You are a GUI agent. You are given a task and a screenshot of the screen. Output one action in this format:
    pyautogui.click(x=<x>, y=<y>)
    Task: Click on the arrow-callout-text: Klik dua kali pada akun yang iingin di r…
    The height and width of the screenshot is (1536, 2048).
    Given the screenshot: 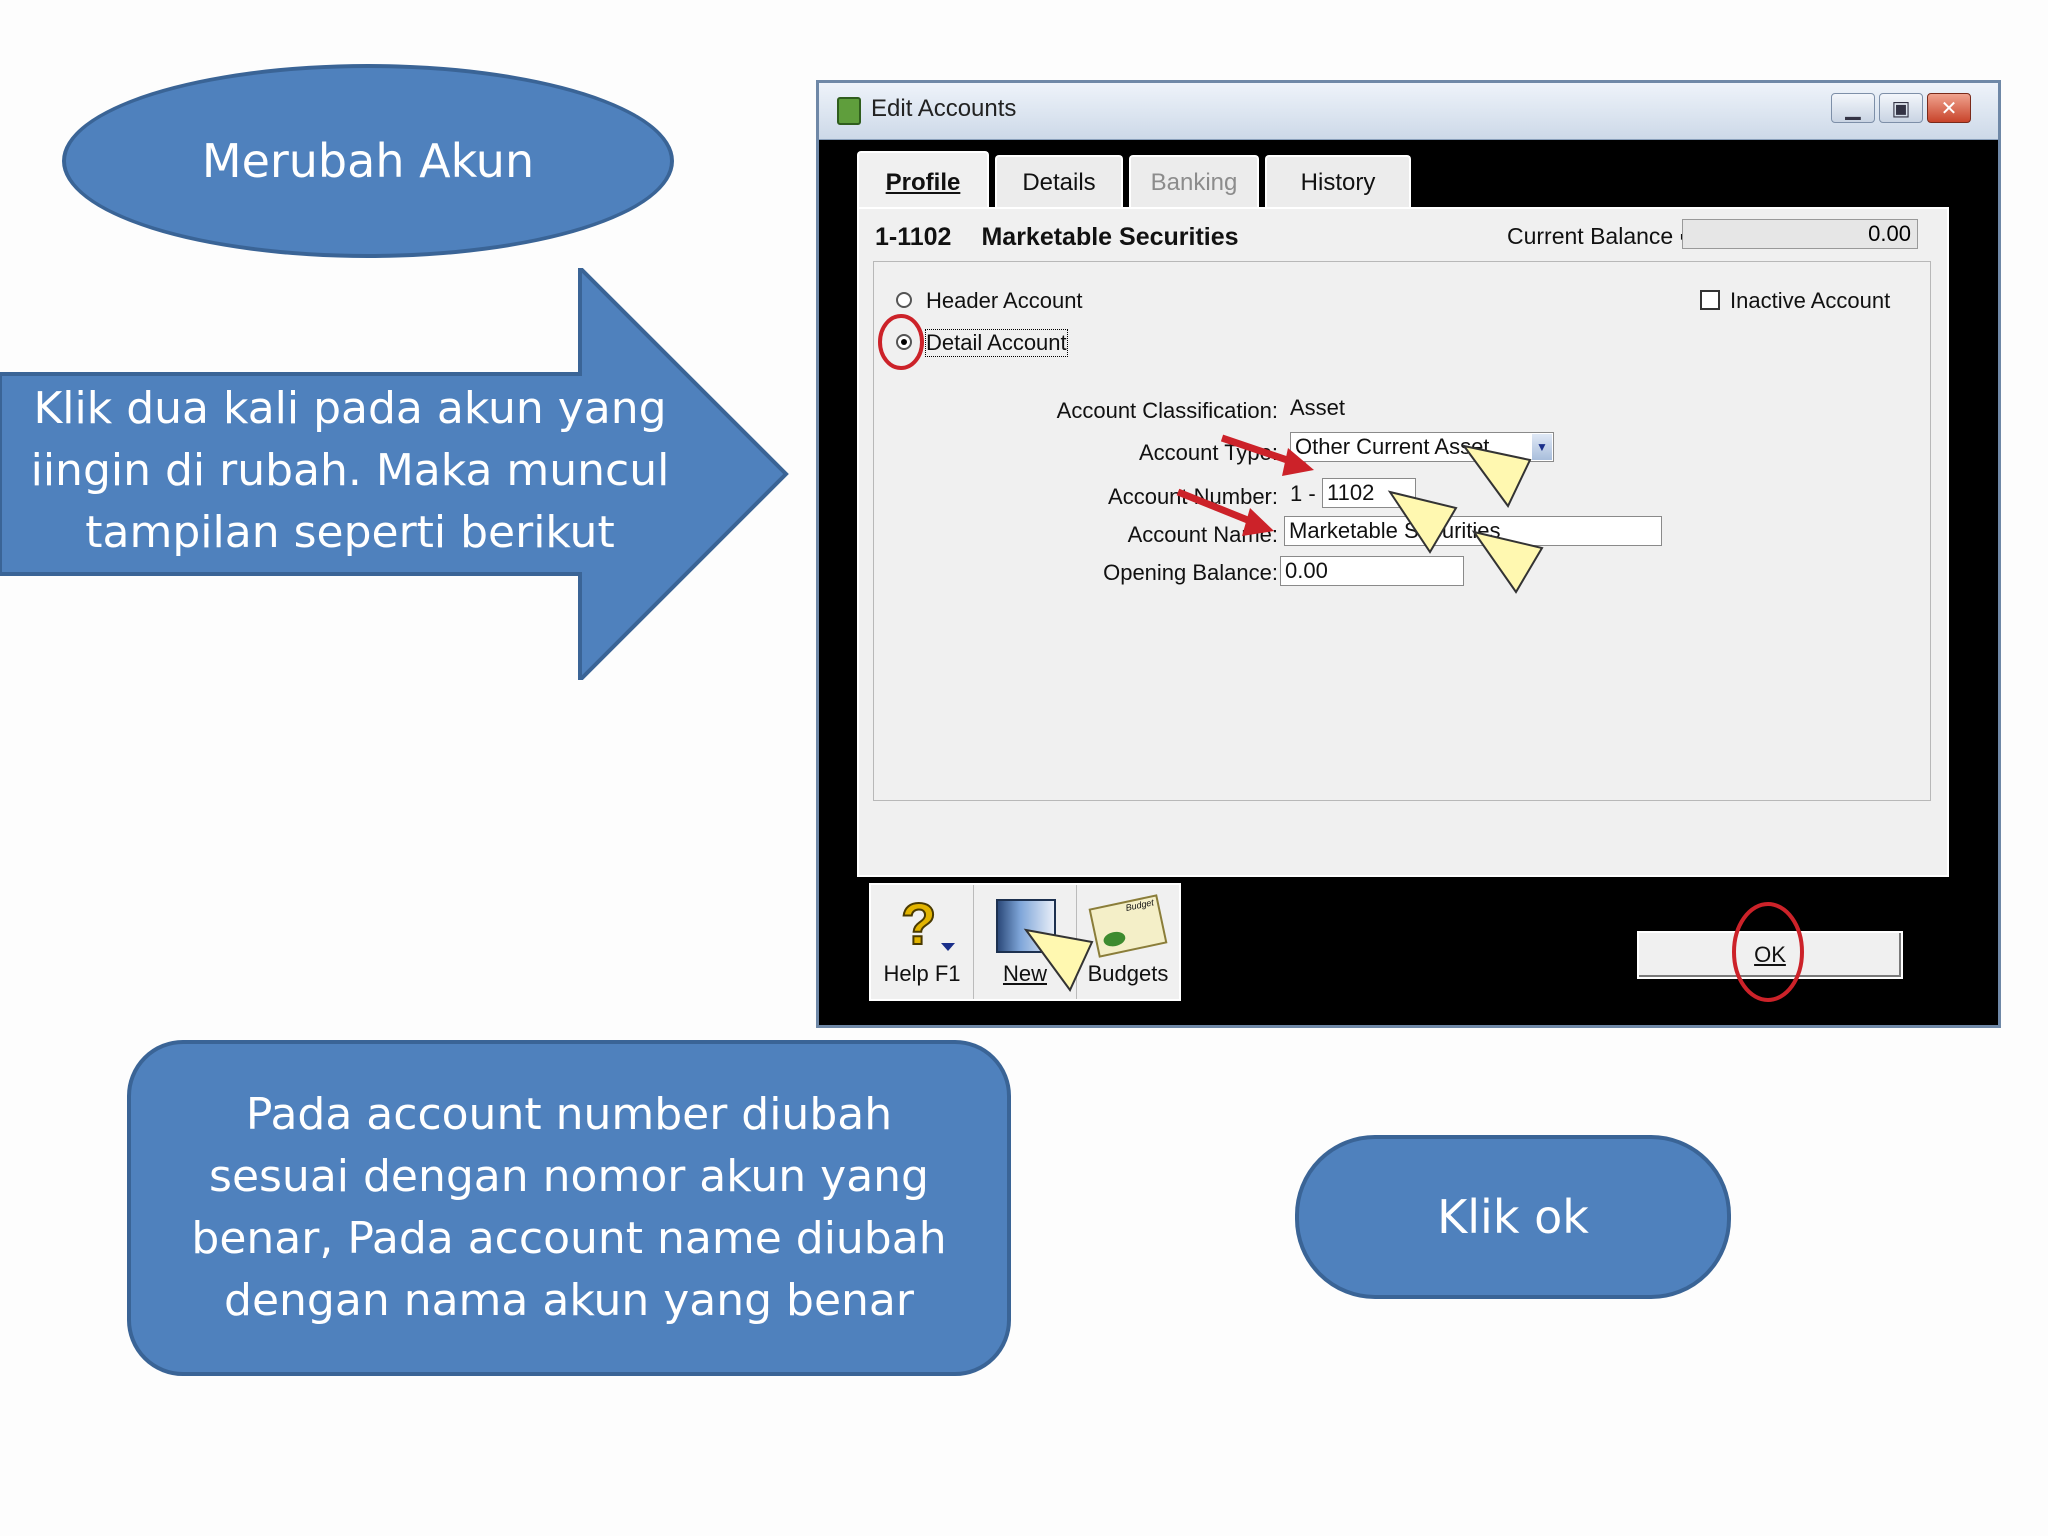 What is the action you would take?
    pyautogui.click(x=350, y=470)
    